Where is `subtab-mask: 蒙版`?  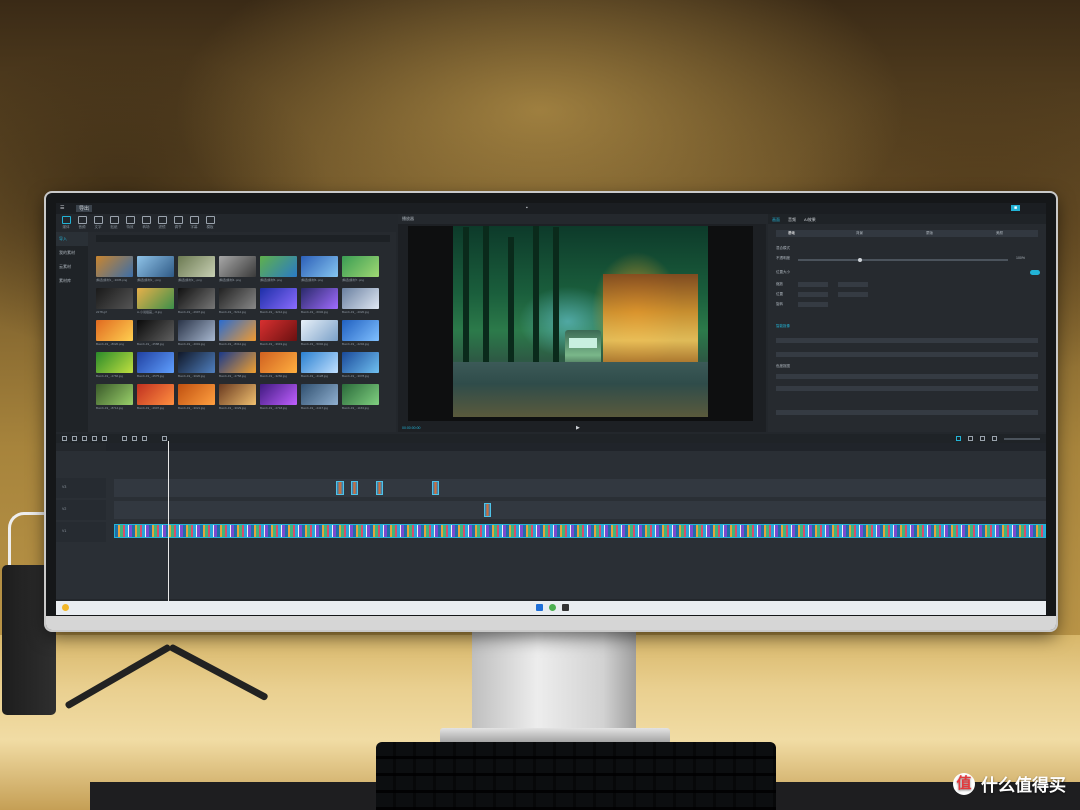
subtab-mask: 蒙版 is located at coordinates (929, 233).